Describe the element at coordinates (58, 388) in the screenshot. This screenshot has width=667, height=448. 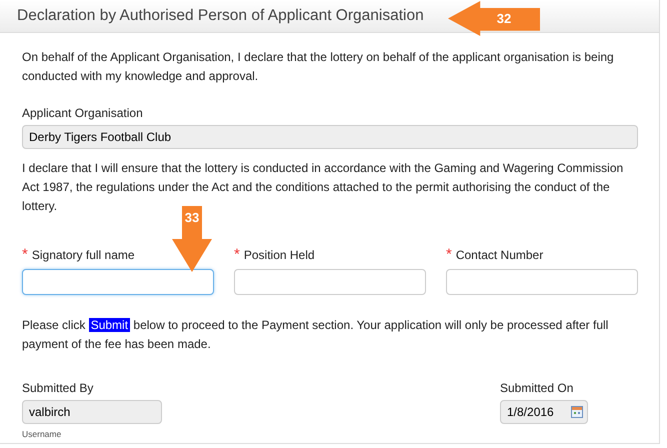
I see `field-label: Submitted By` at that location.